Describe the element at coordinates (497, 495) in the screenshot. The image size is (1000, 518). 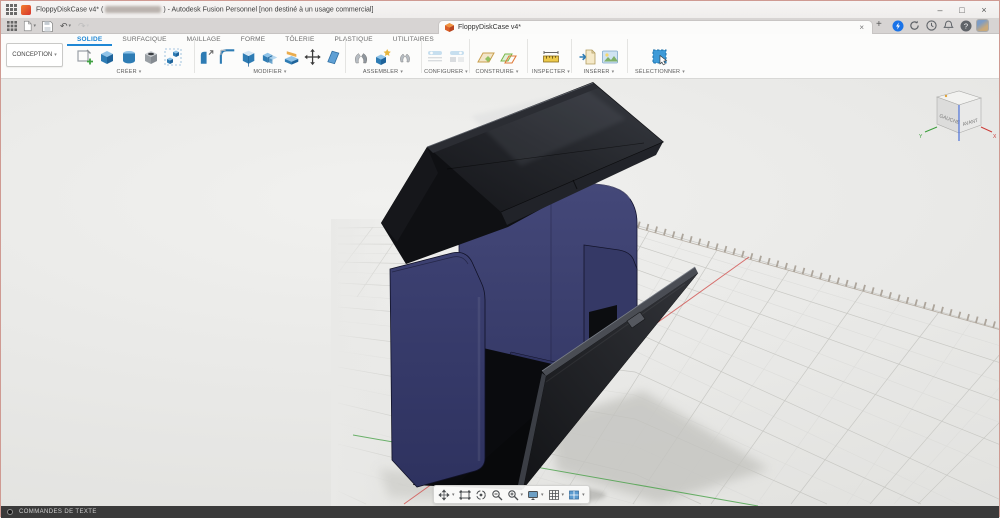
I see `look-at-tool` at that location.